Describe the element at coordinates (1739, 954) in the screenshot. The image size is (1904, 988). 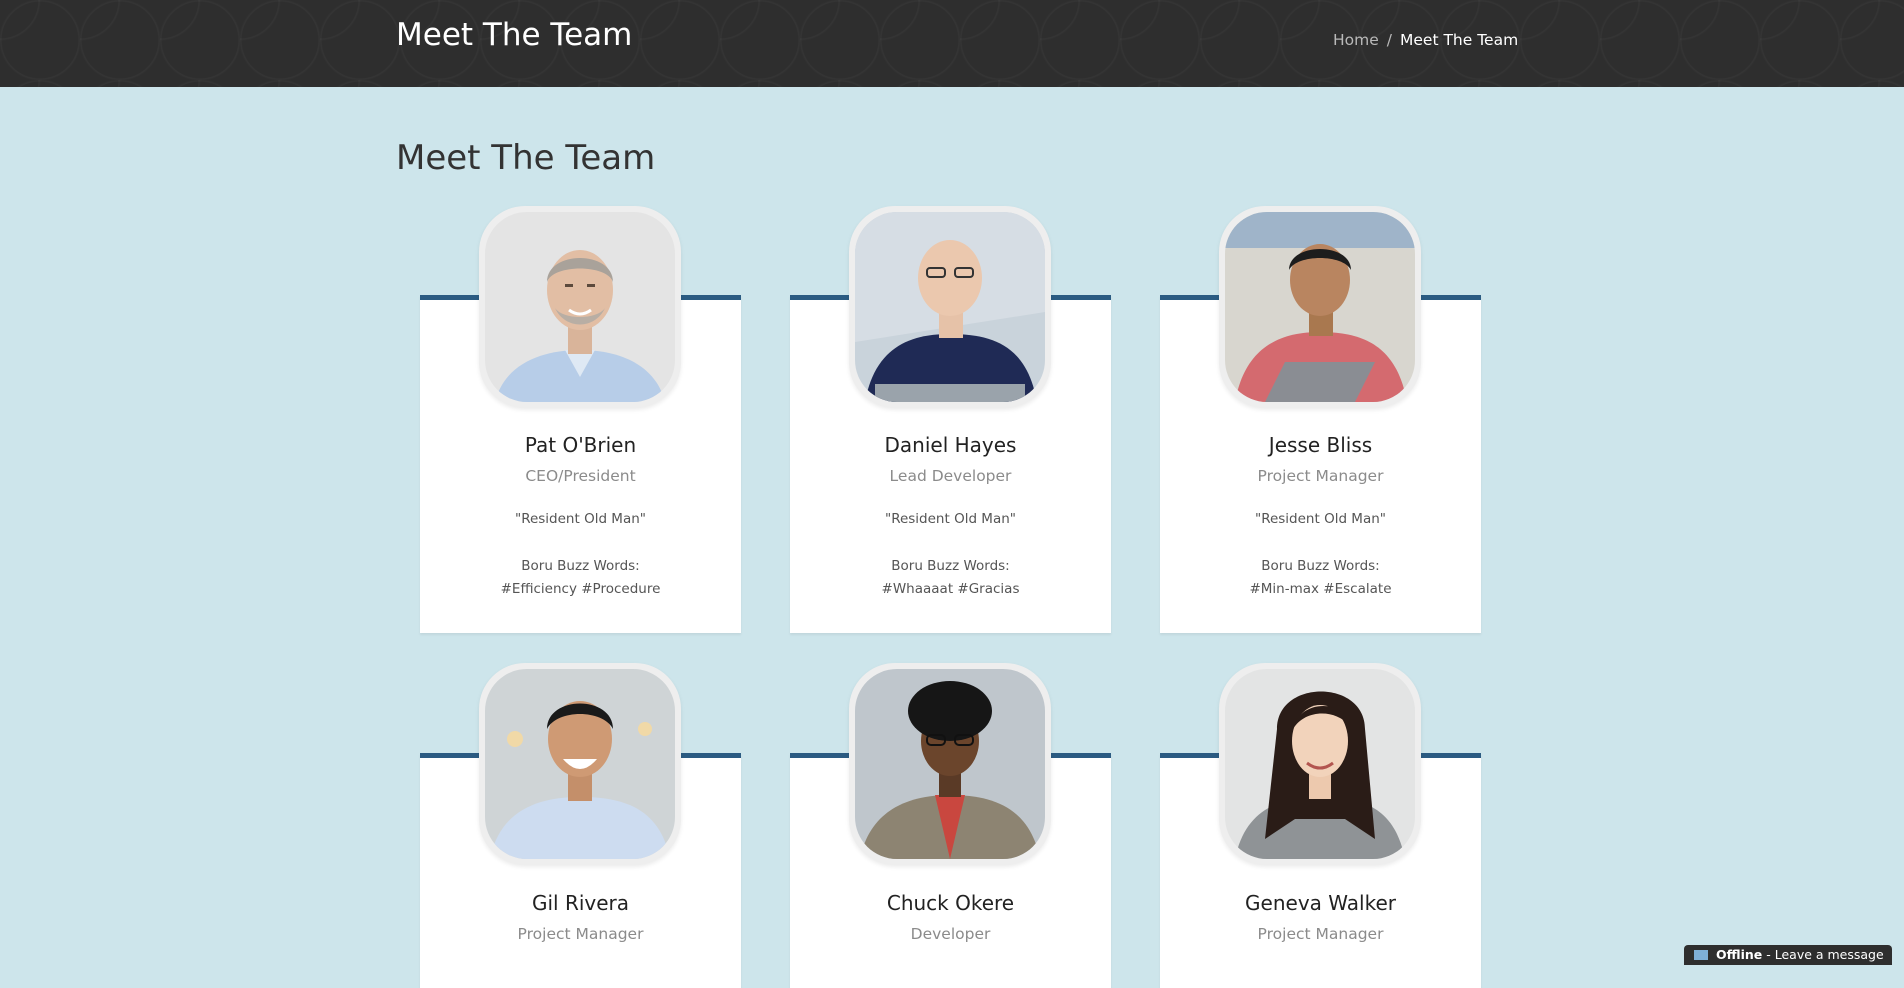
I see `chat-status: Offline` at that location.